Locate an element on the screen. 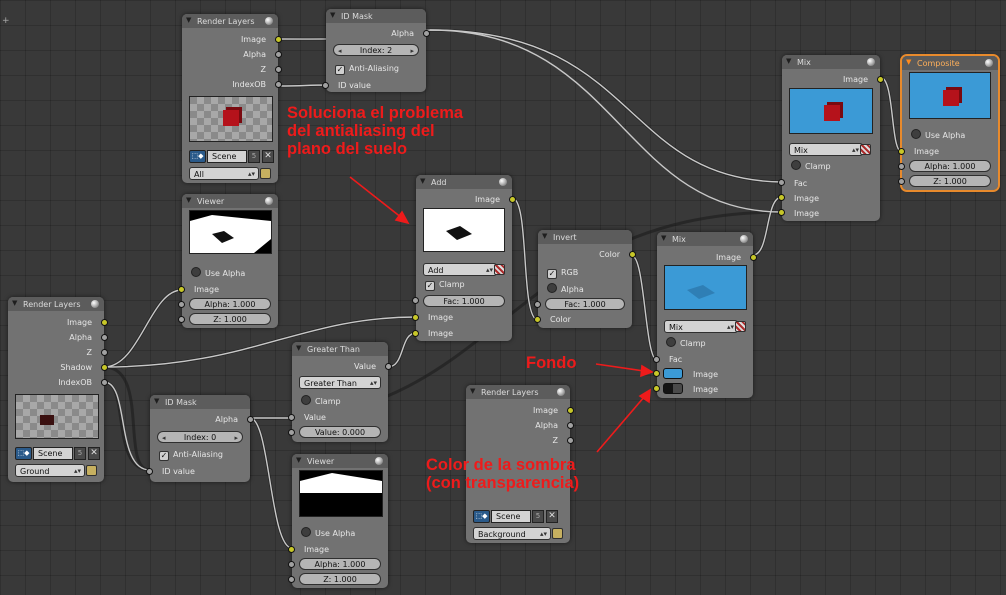  expand-corner-icon: + is located at coordinates (6, 21).